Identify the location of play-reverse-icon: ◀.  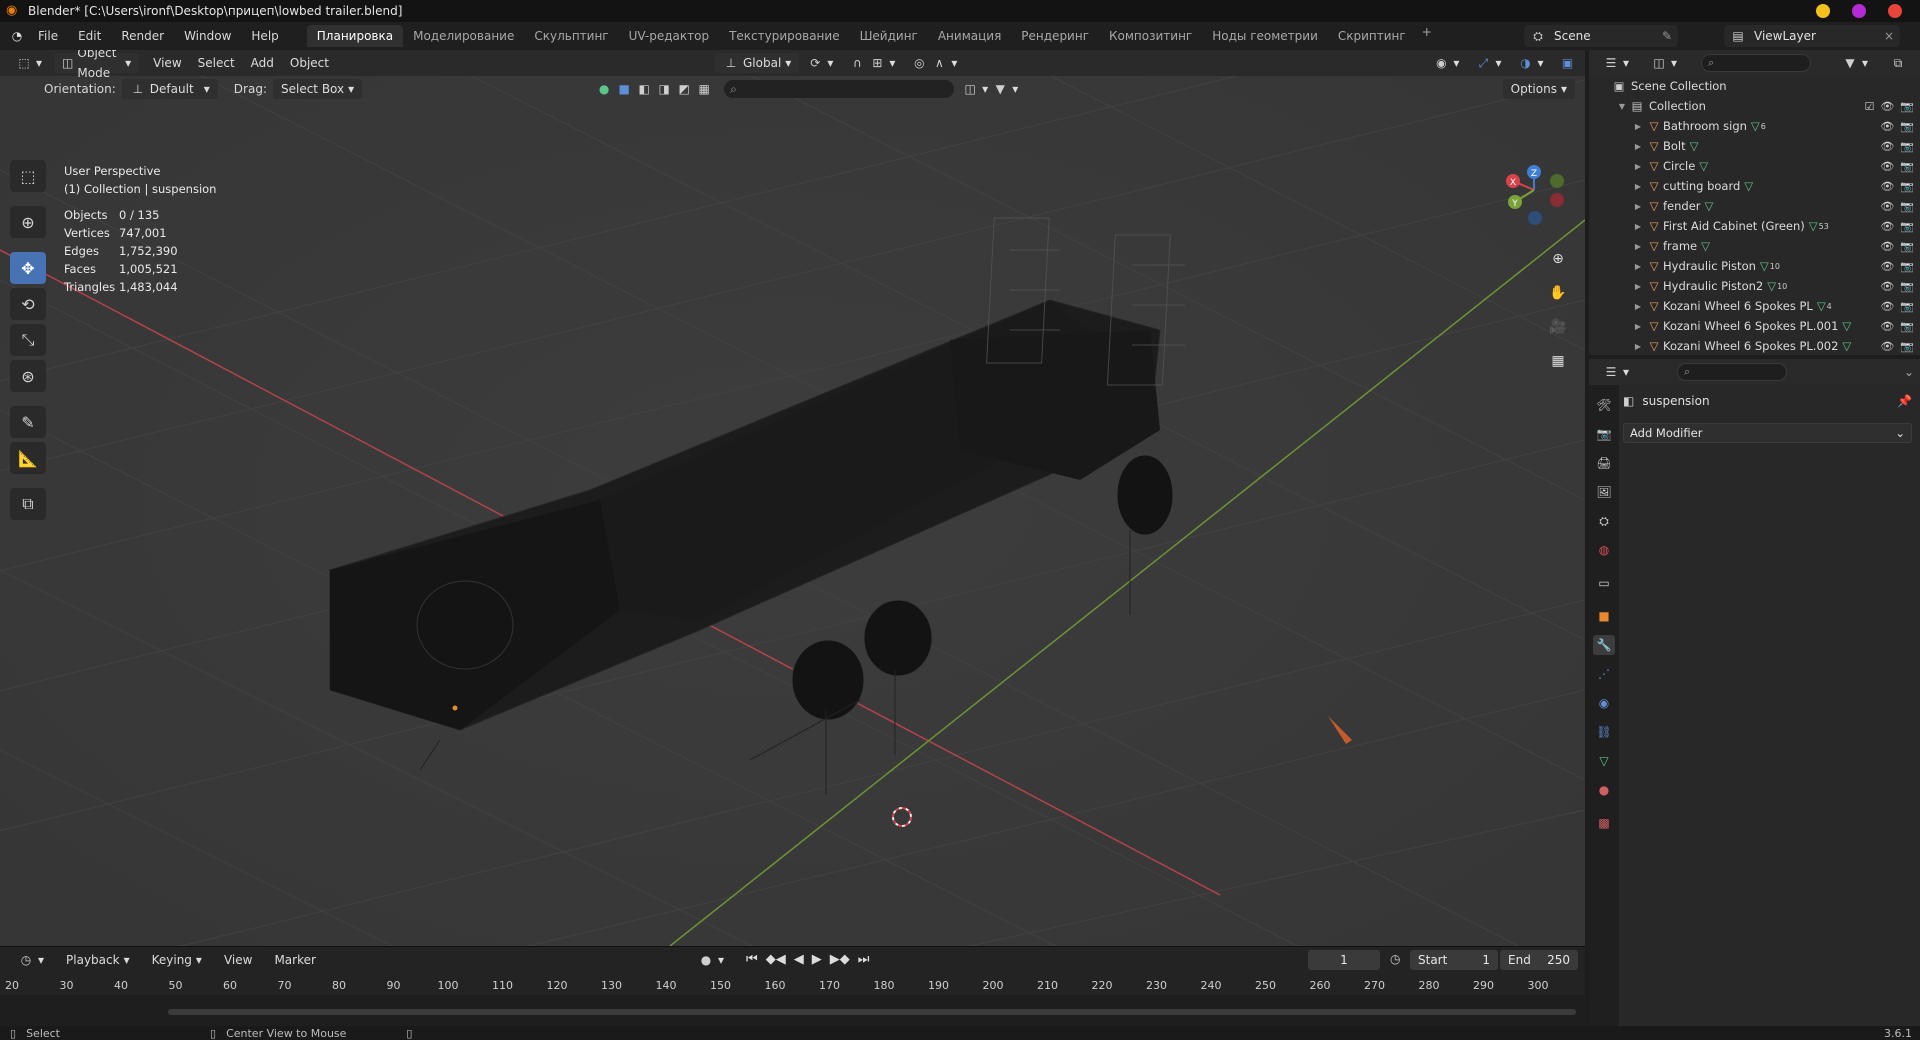
(799, 959).